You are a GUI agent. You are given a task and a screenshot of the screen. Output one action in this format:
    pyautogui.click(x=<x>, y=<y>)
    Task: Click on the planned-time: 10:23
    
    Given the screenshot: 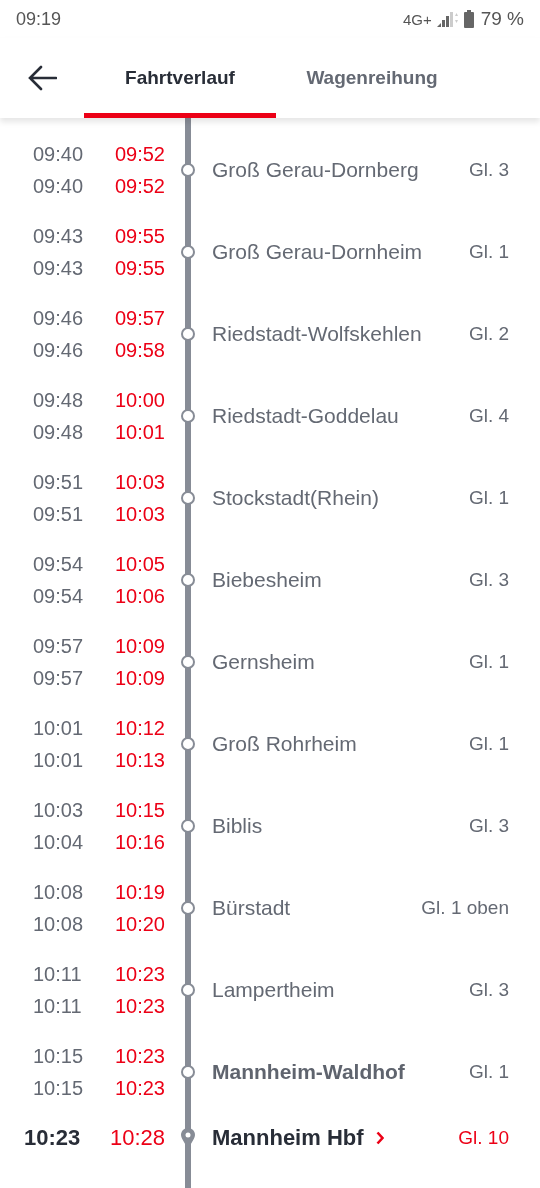 What is the action you would take?
    pyautogui.click(x=52, y=1138)
    